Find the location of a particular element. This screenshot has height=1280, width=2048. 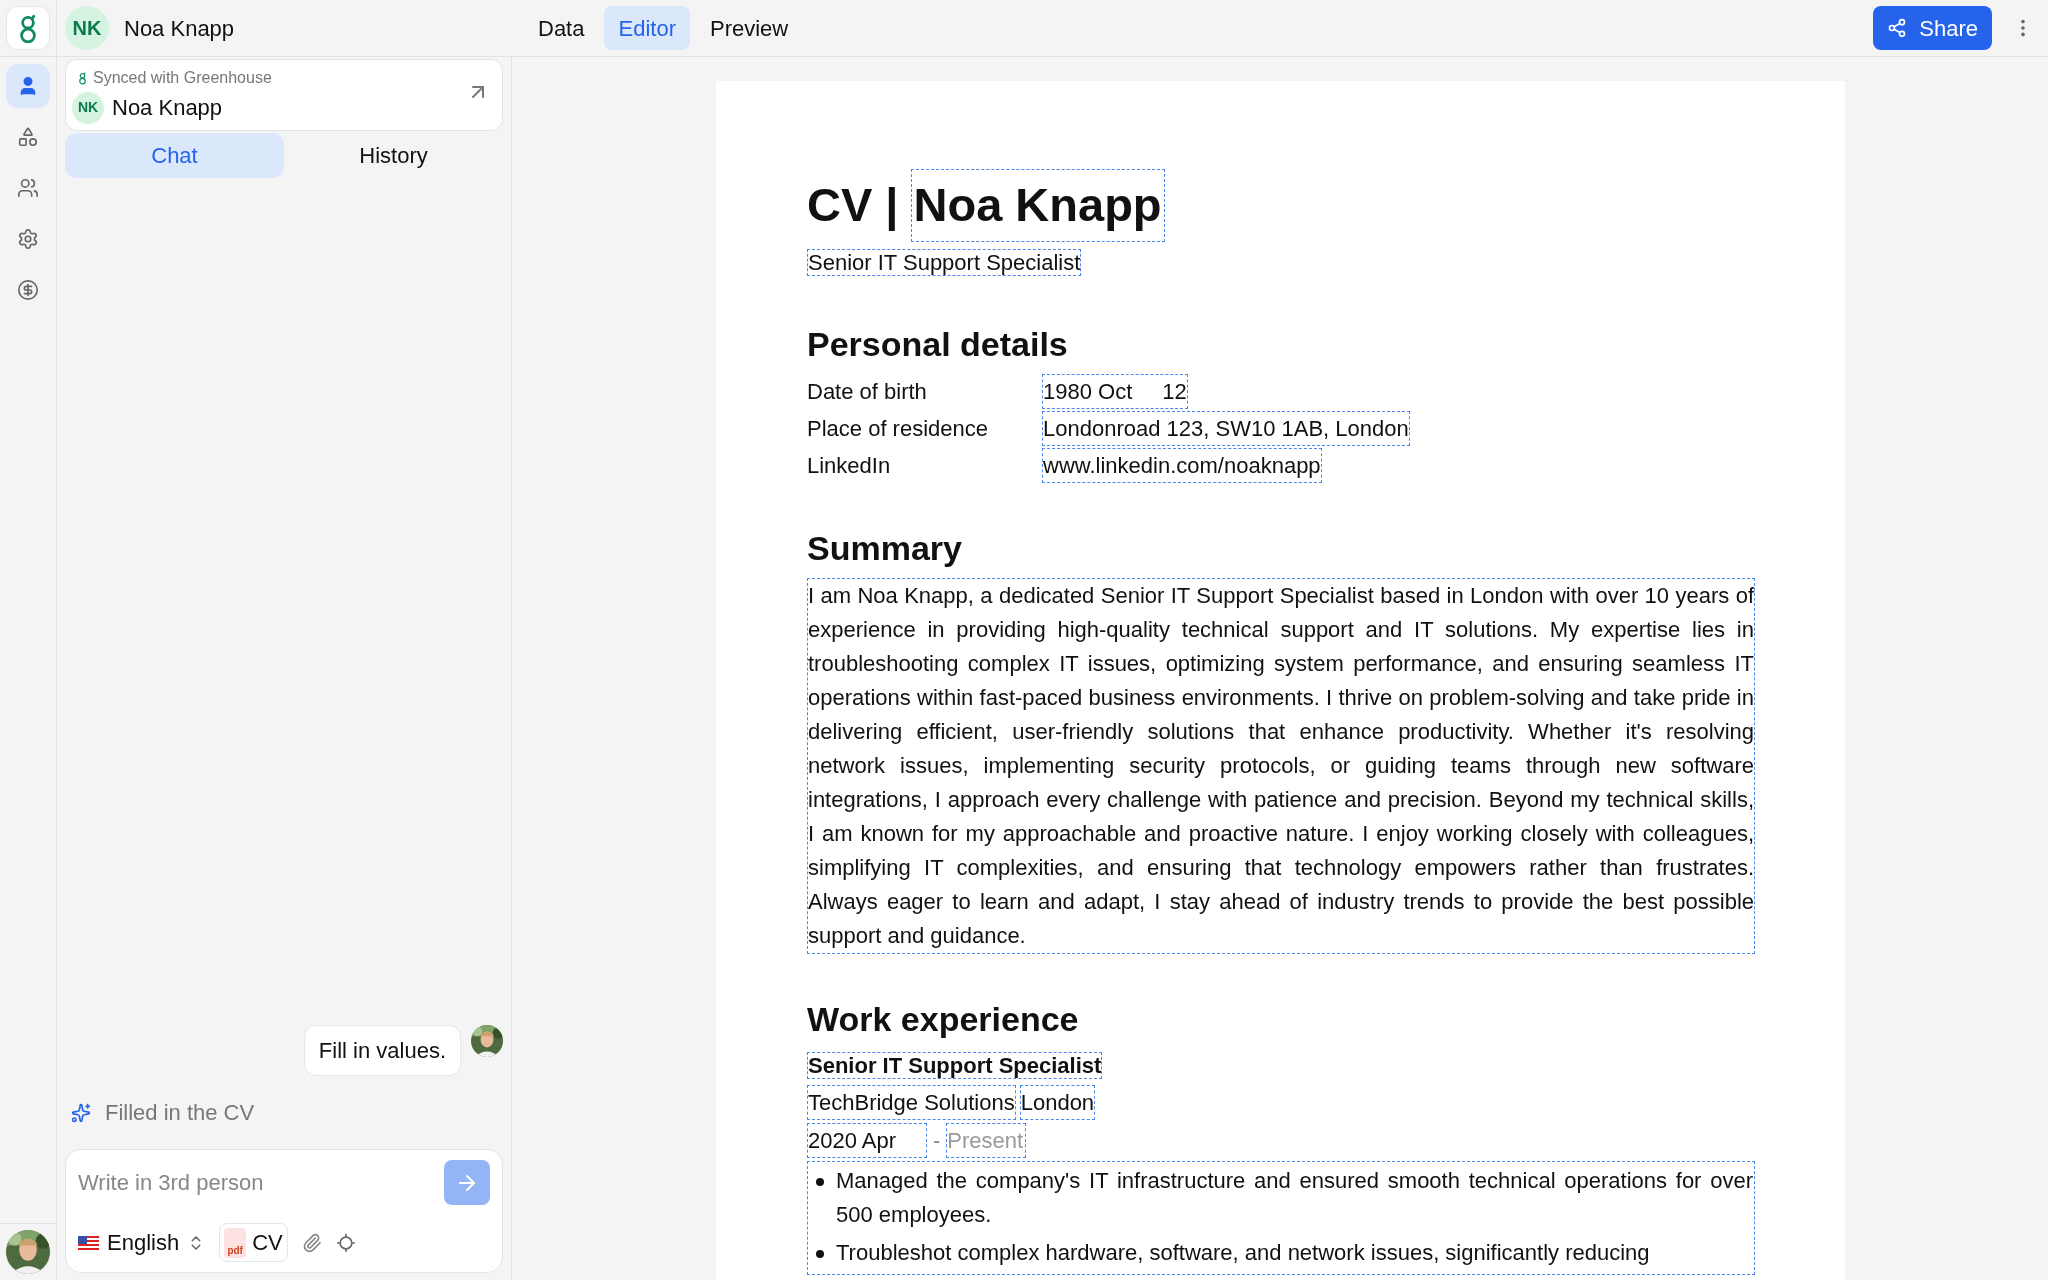

share-icon is located at coordinates (1897, 28).